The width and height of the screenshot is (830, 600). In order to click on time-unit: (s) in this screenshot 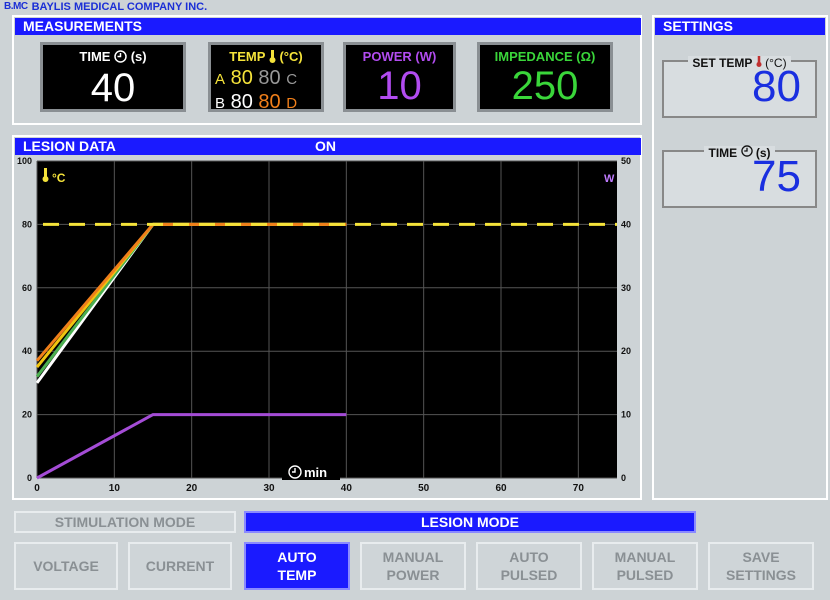, I will do `click(138, 56)`.